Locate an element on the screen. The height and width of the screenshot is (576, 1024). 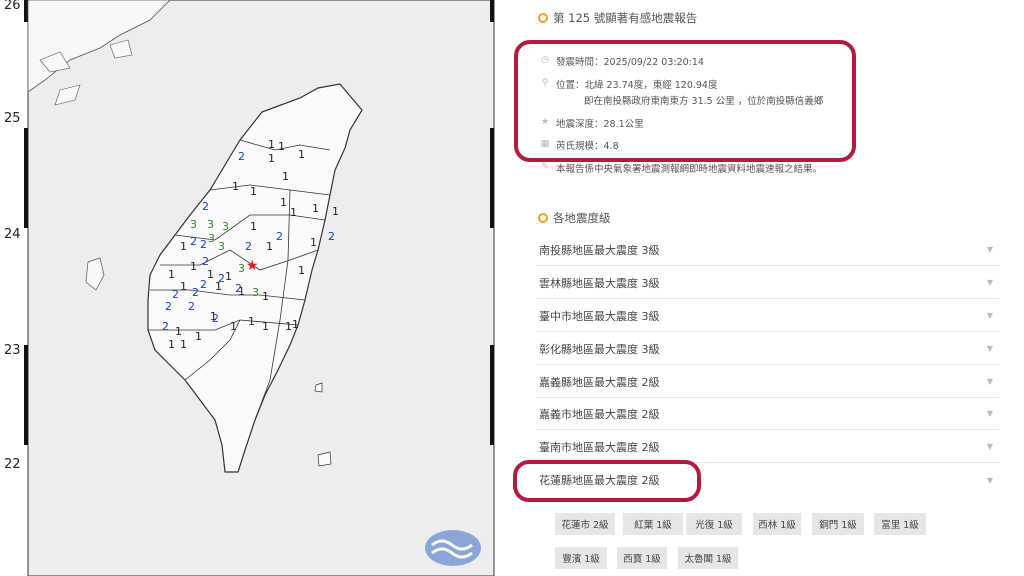
region-item: 南投縣地區最大震度 3級 ▼ is located at coordinates (767, 250).